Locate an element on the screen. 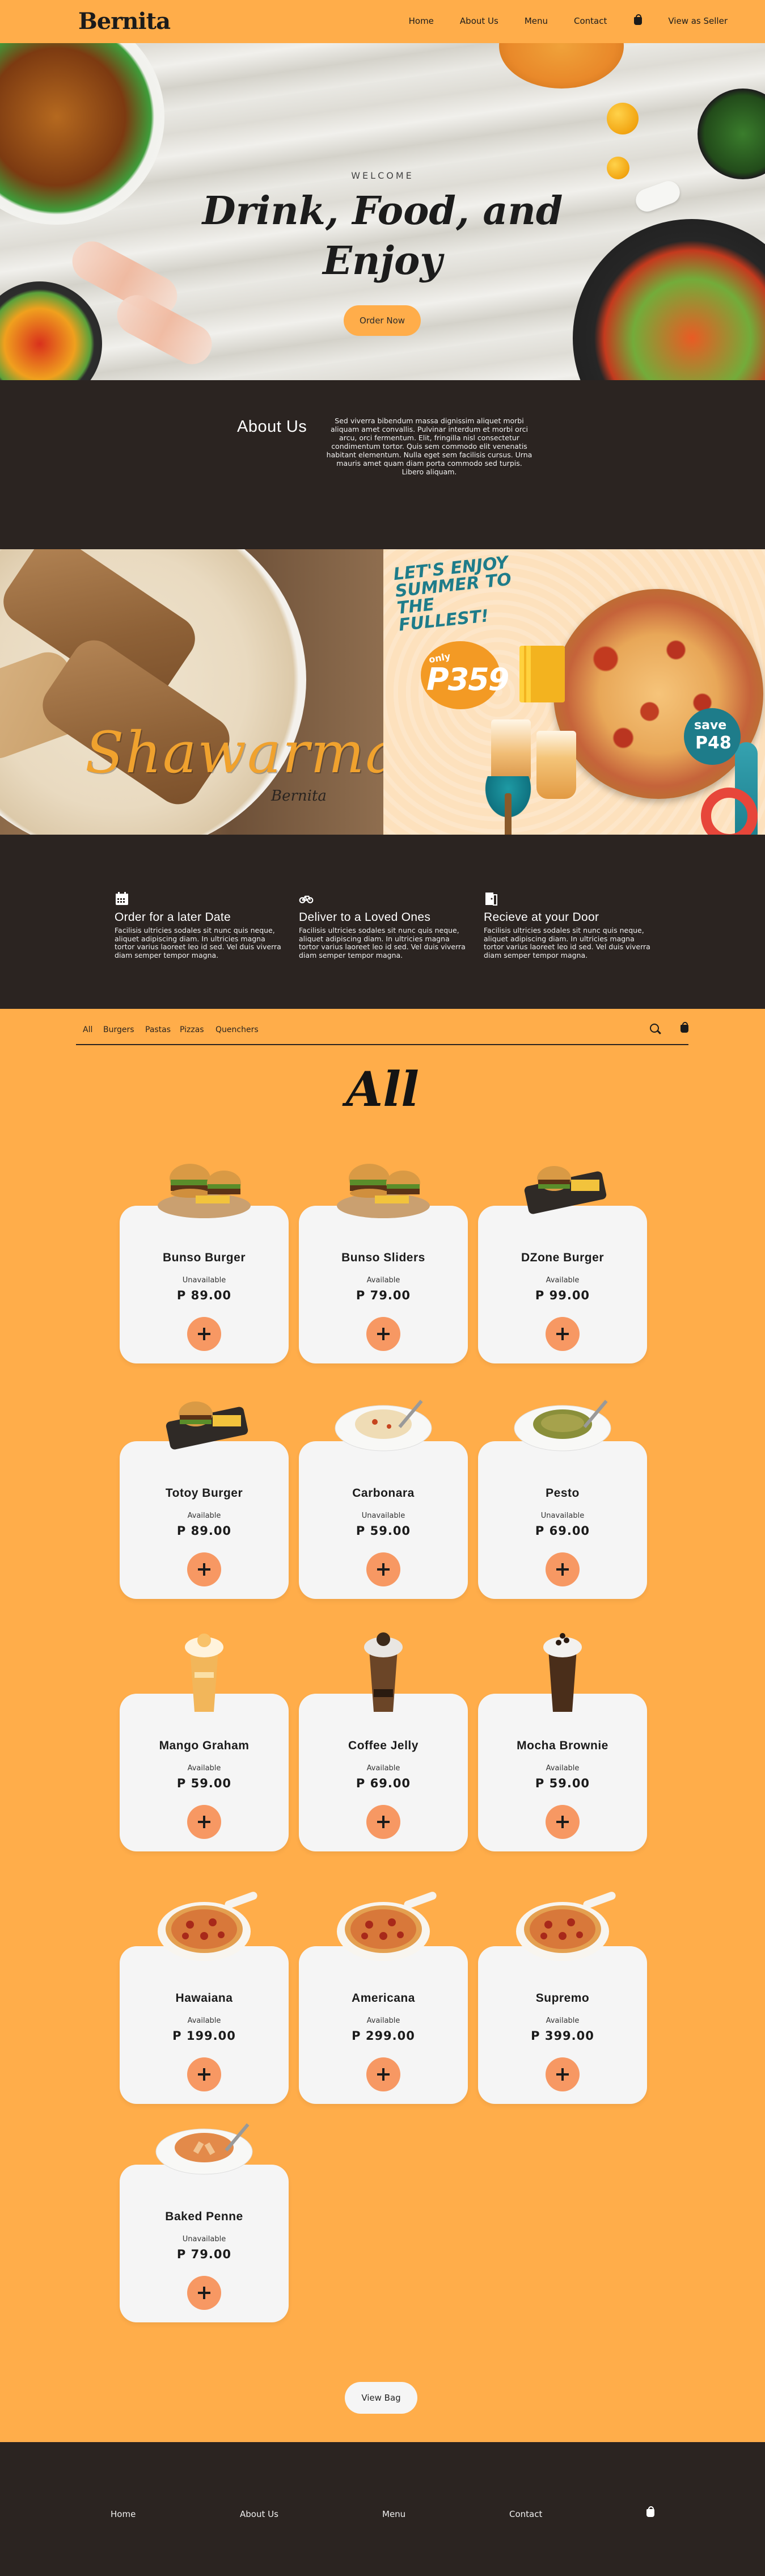  feature-title: Order for a later Date is located at coordinates (173, 917).